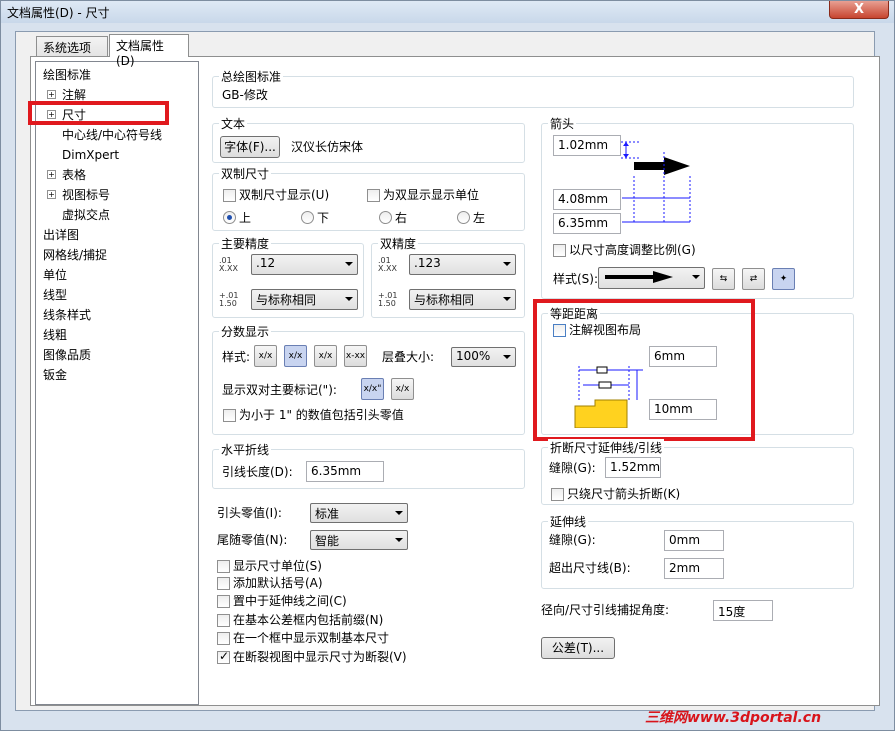 Image resolution: width=895 pixels, height=731 pixels. Describe the element at coordinates (462, 264) in the screenshot. I see `dual-precision-select: .123` at that location.